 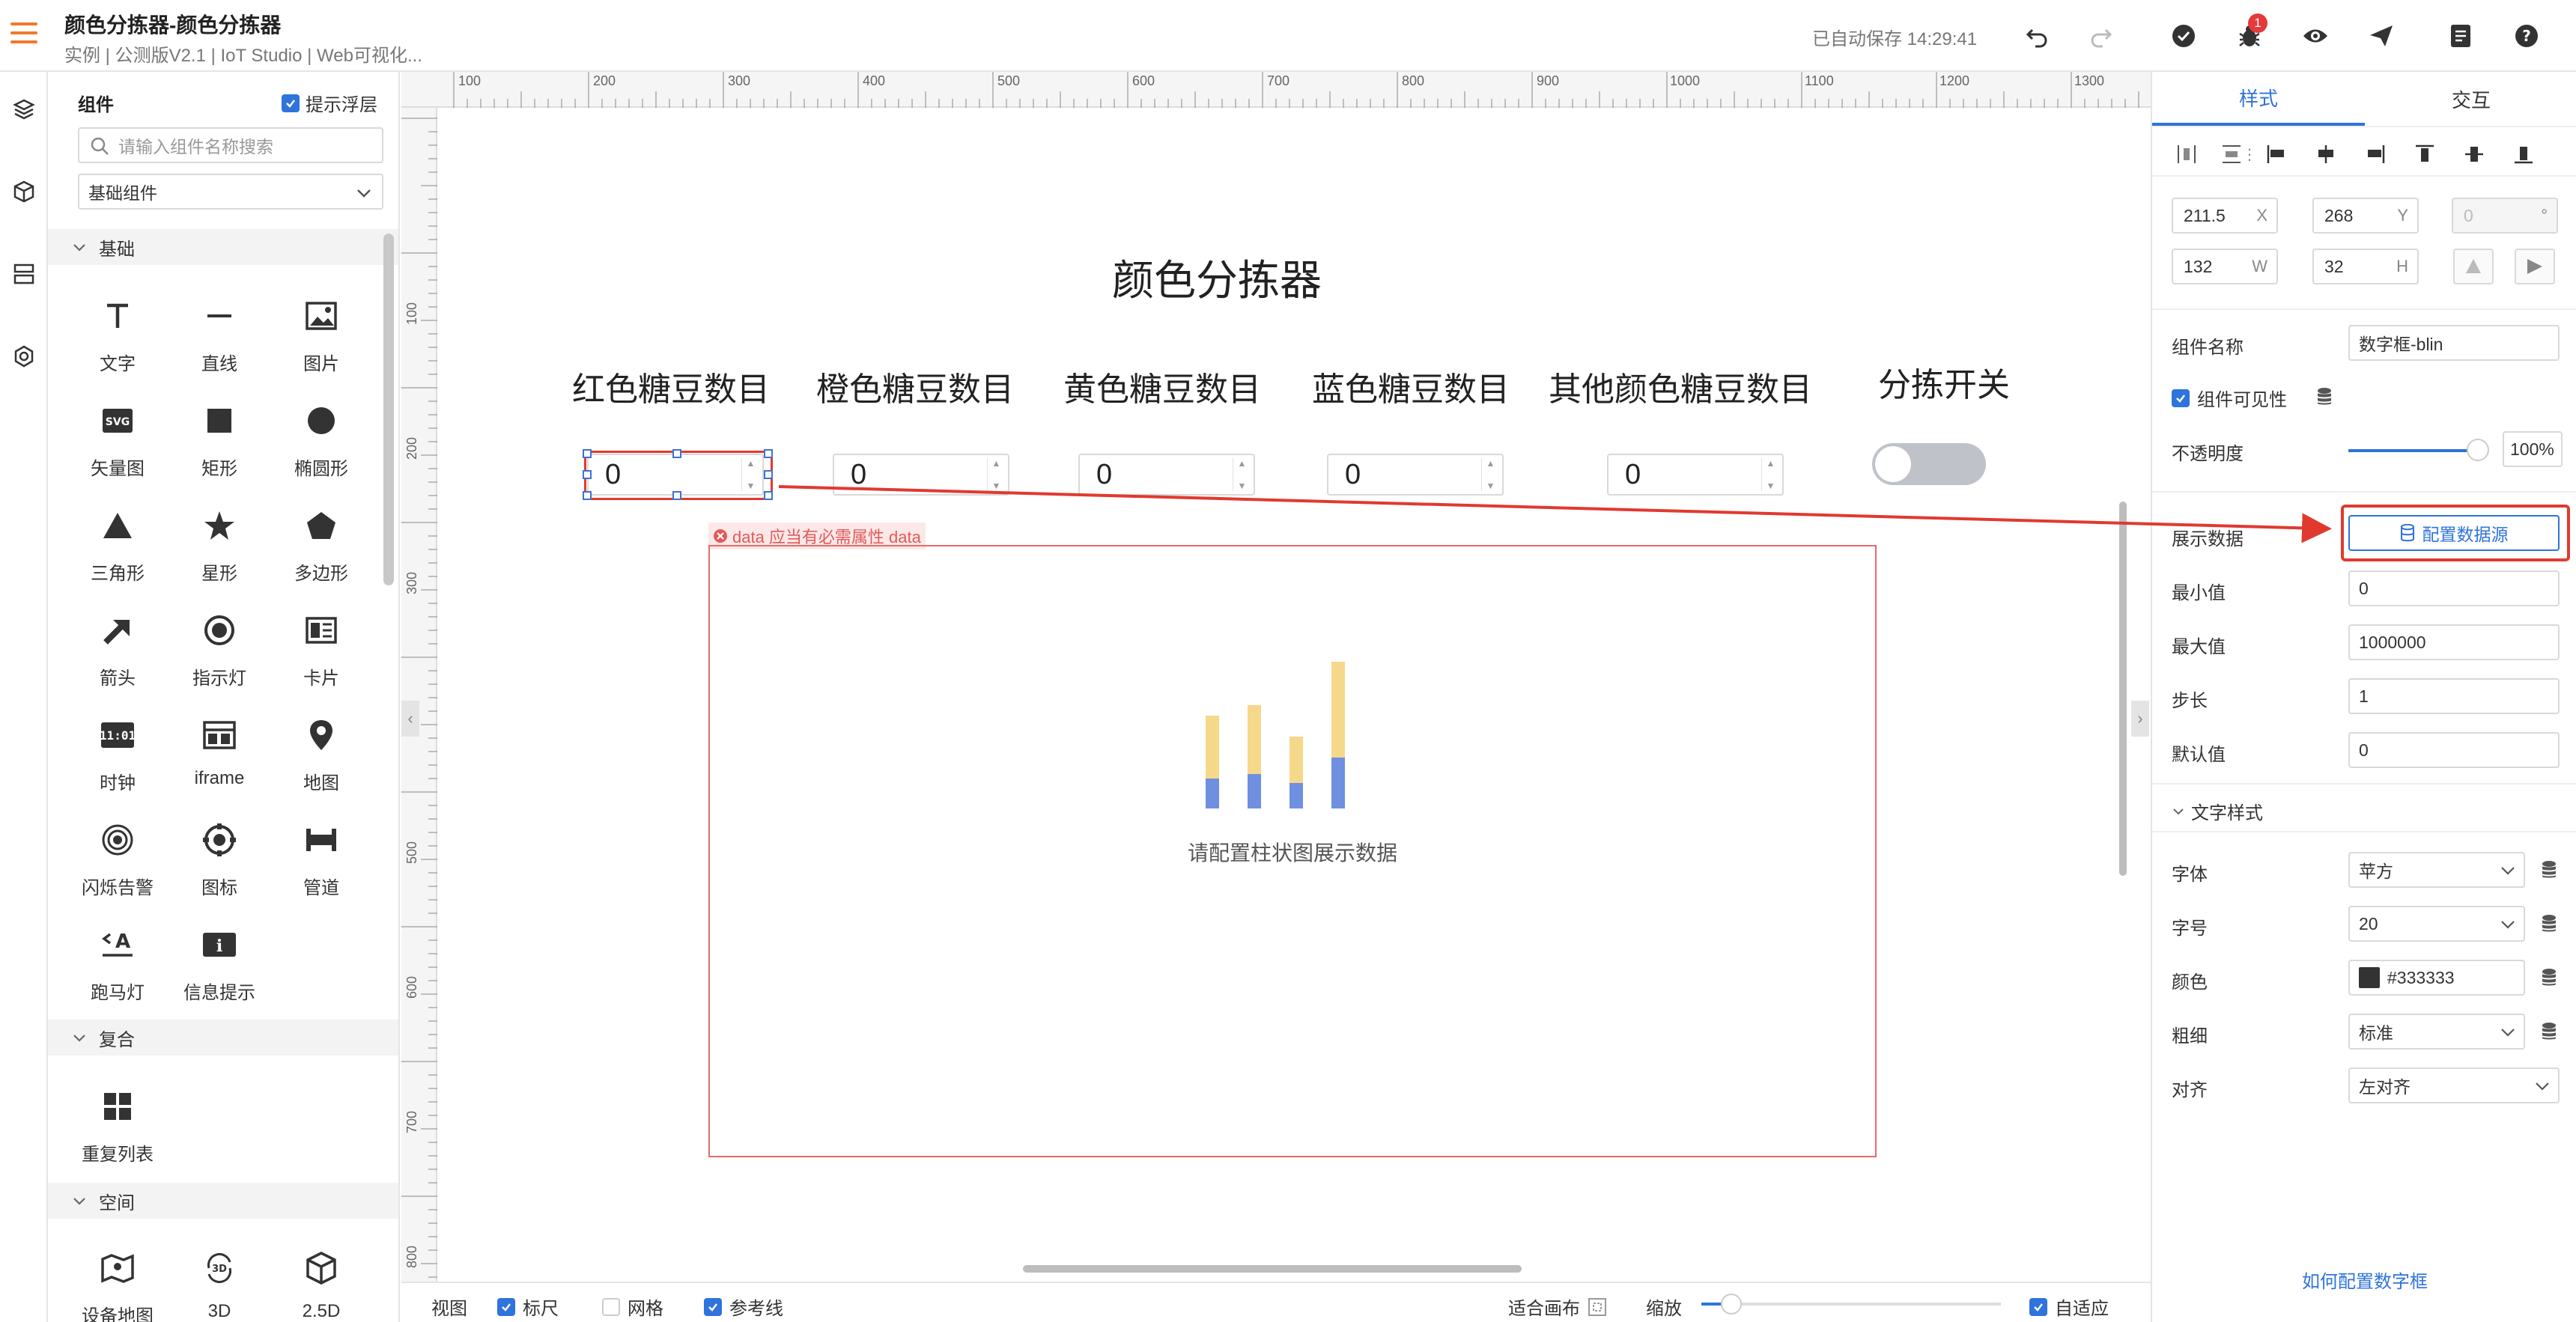 What do you see at coordinates (2326, 154) in the screenshot?
I see `align-center-h-button` at bounding box center [2326, 154].